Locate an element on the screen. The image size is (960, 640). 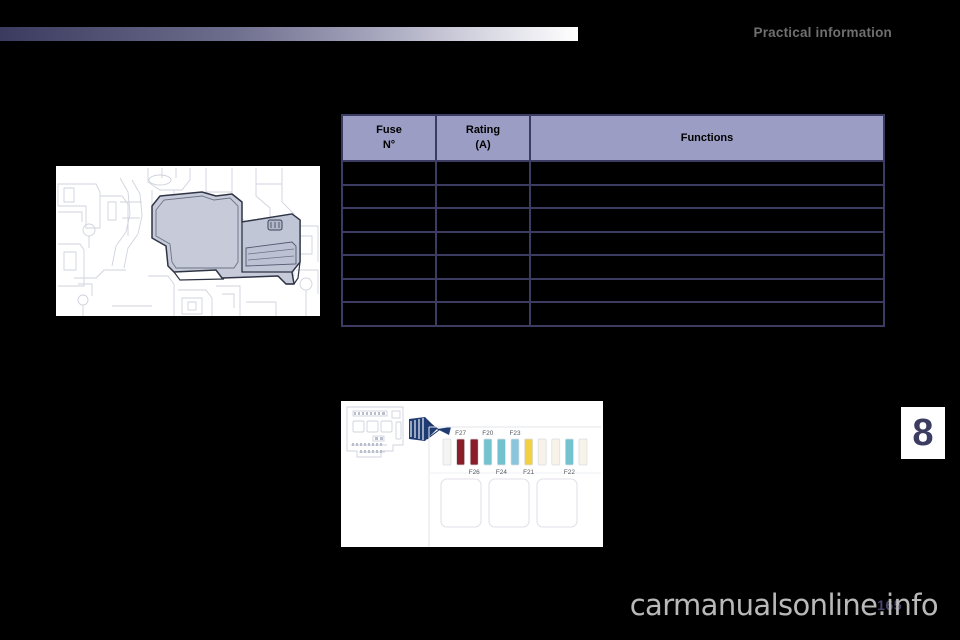
chapter-number: 8 is located at coordinates (923, 433).